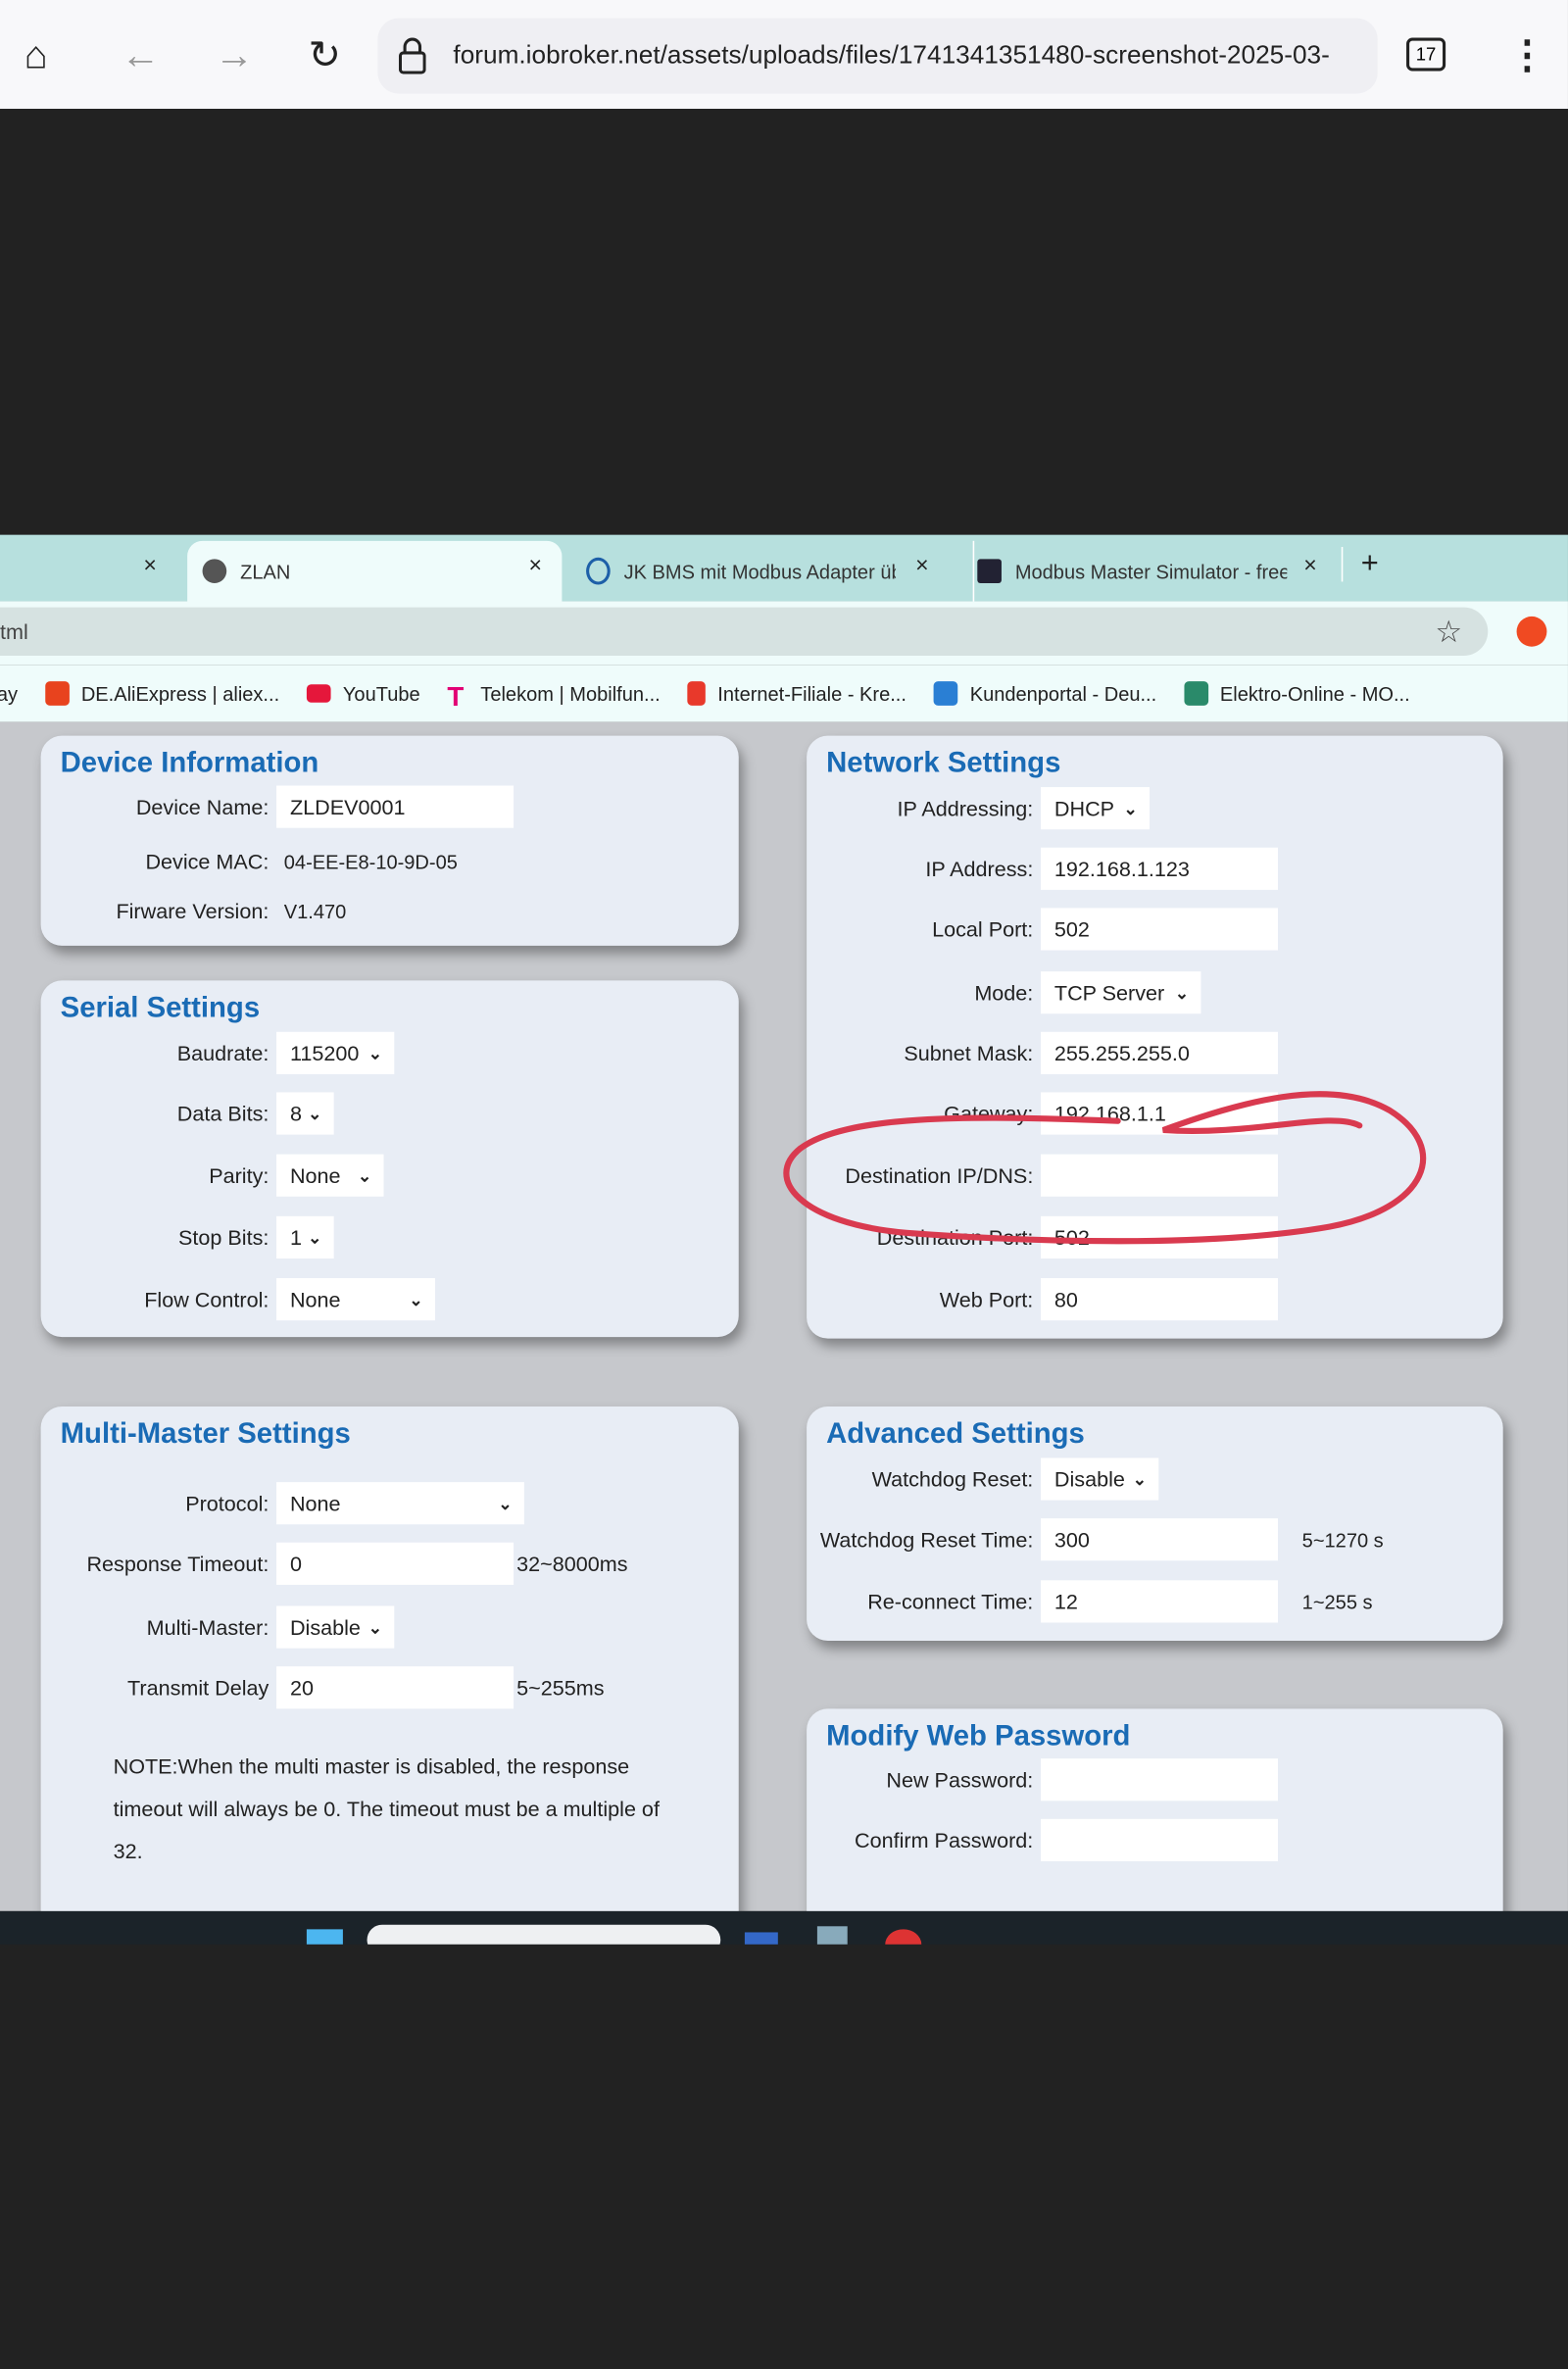  What do you see at coordinates (1105, 1168) in the screenshot?
I see `red-circle-annotation` at bounding box center [1105, 1168].